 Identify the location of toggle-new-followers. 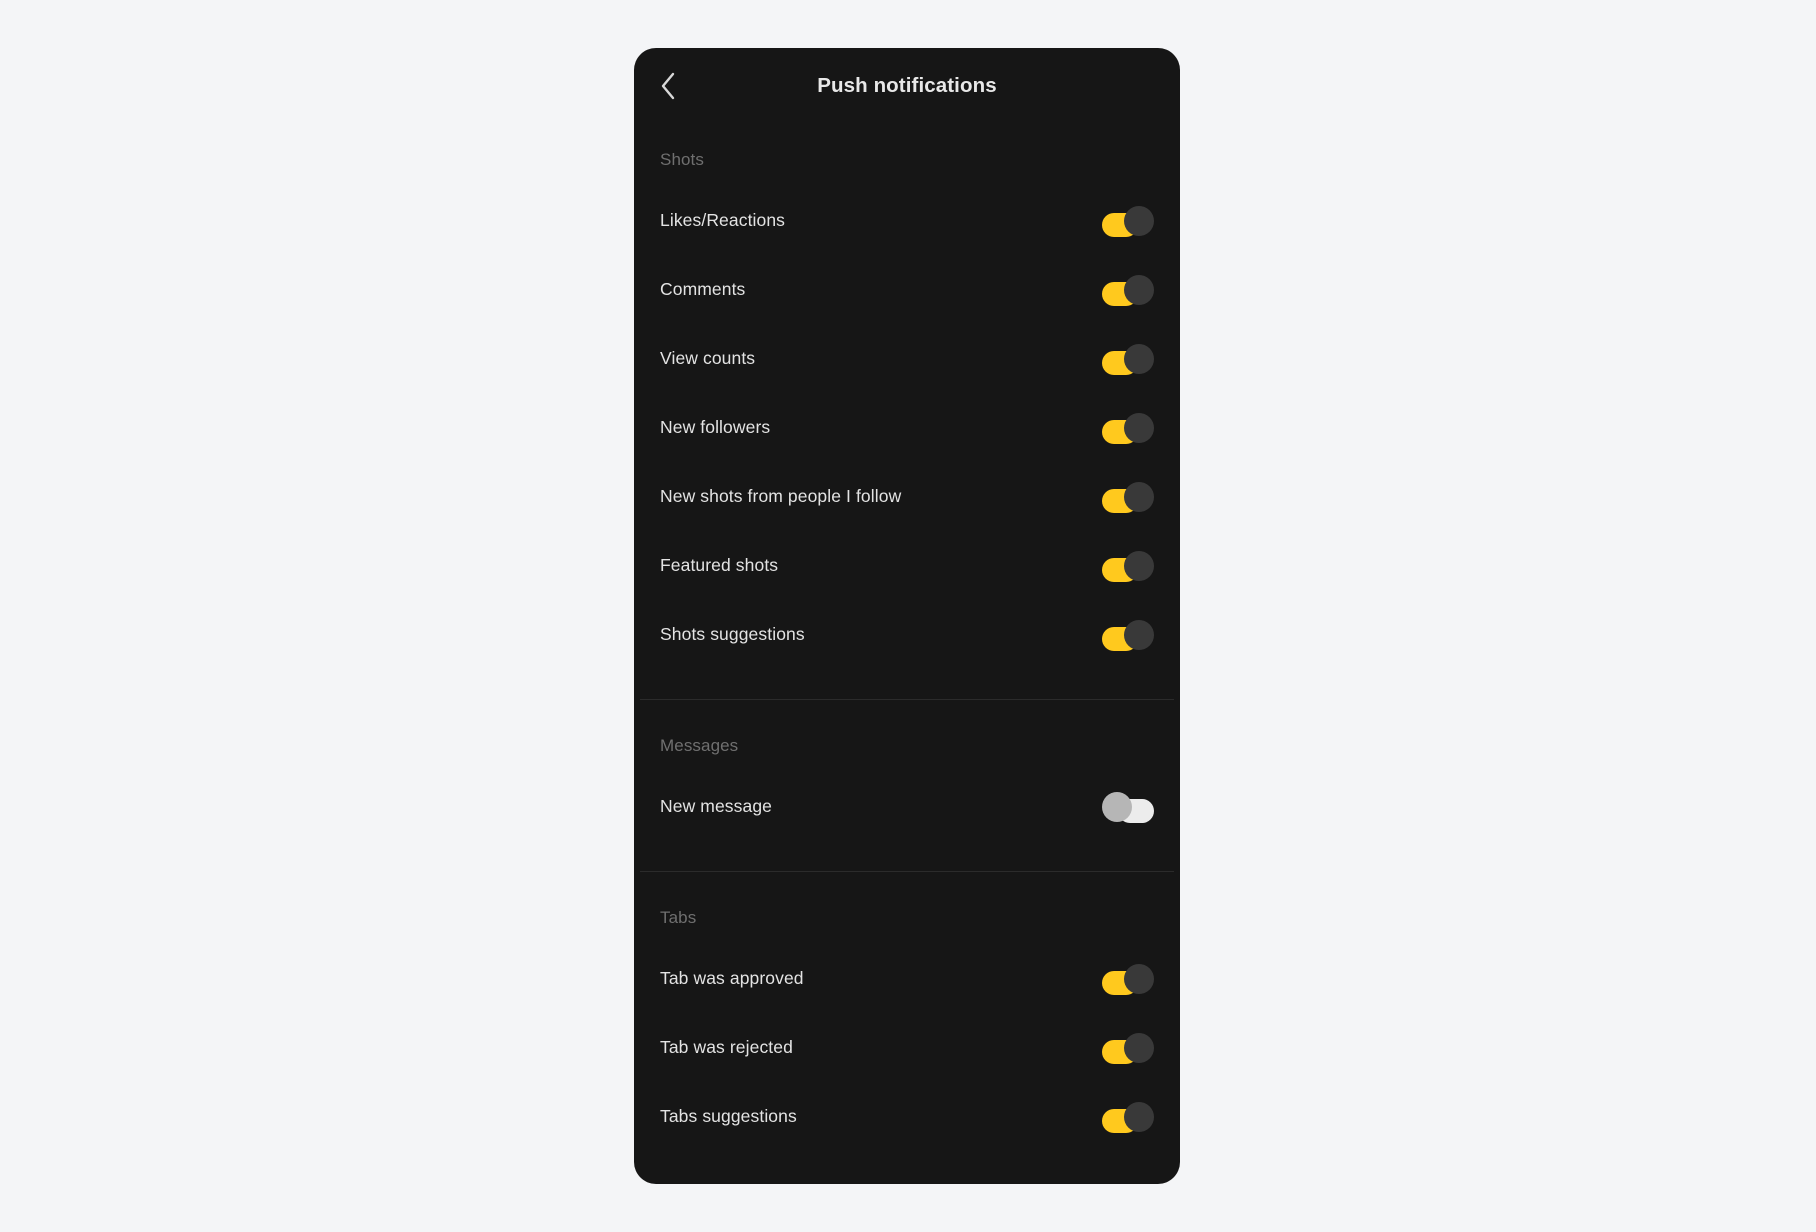
(1128, 428).